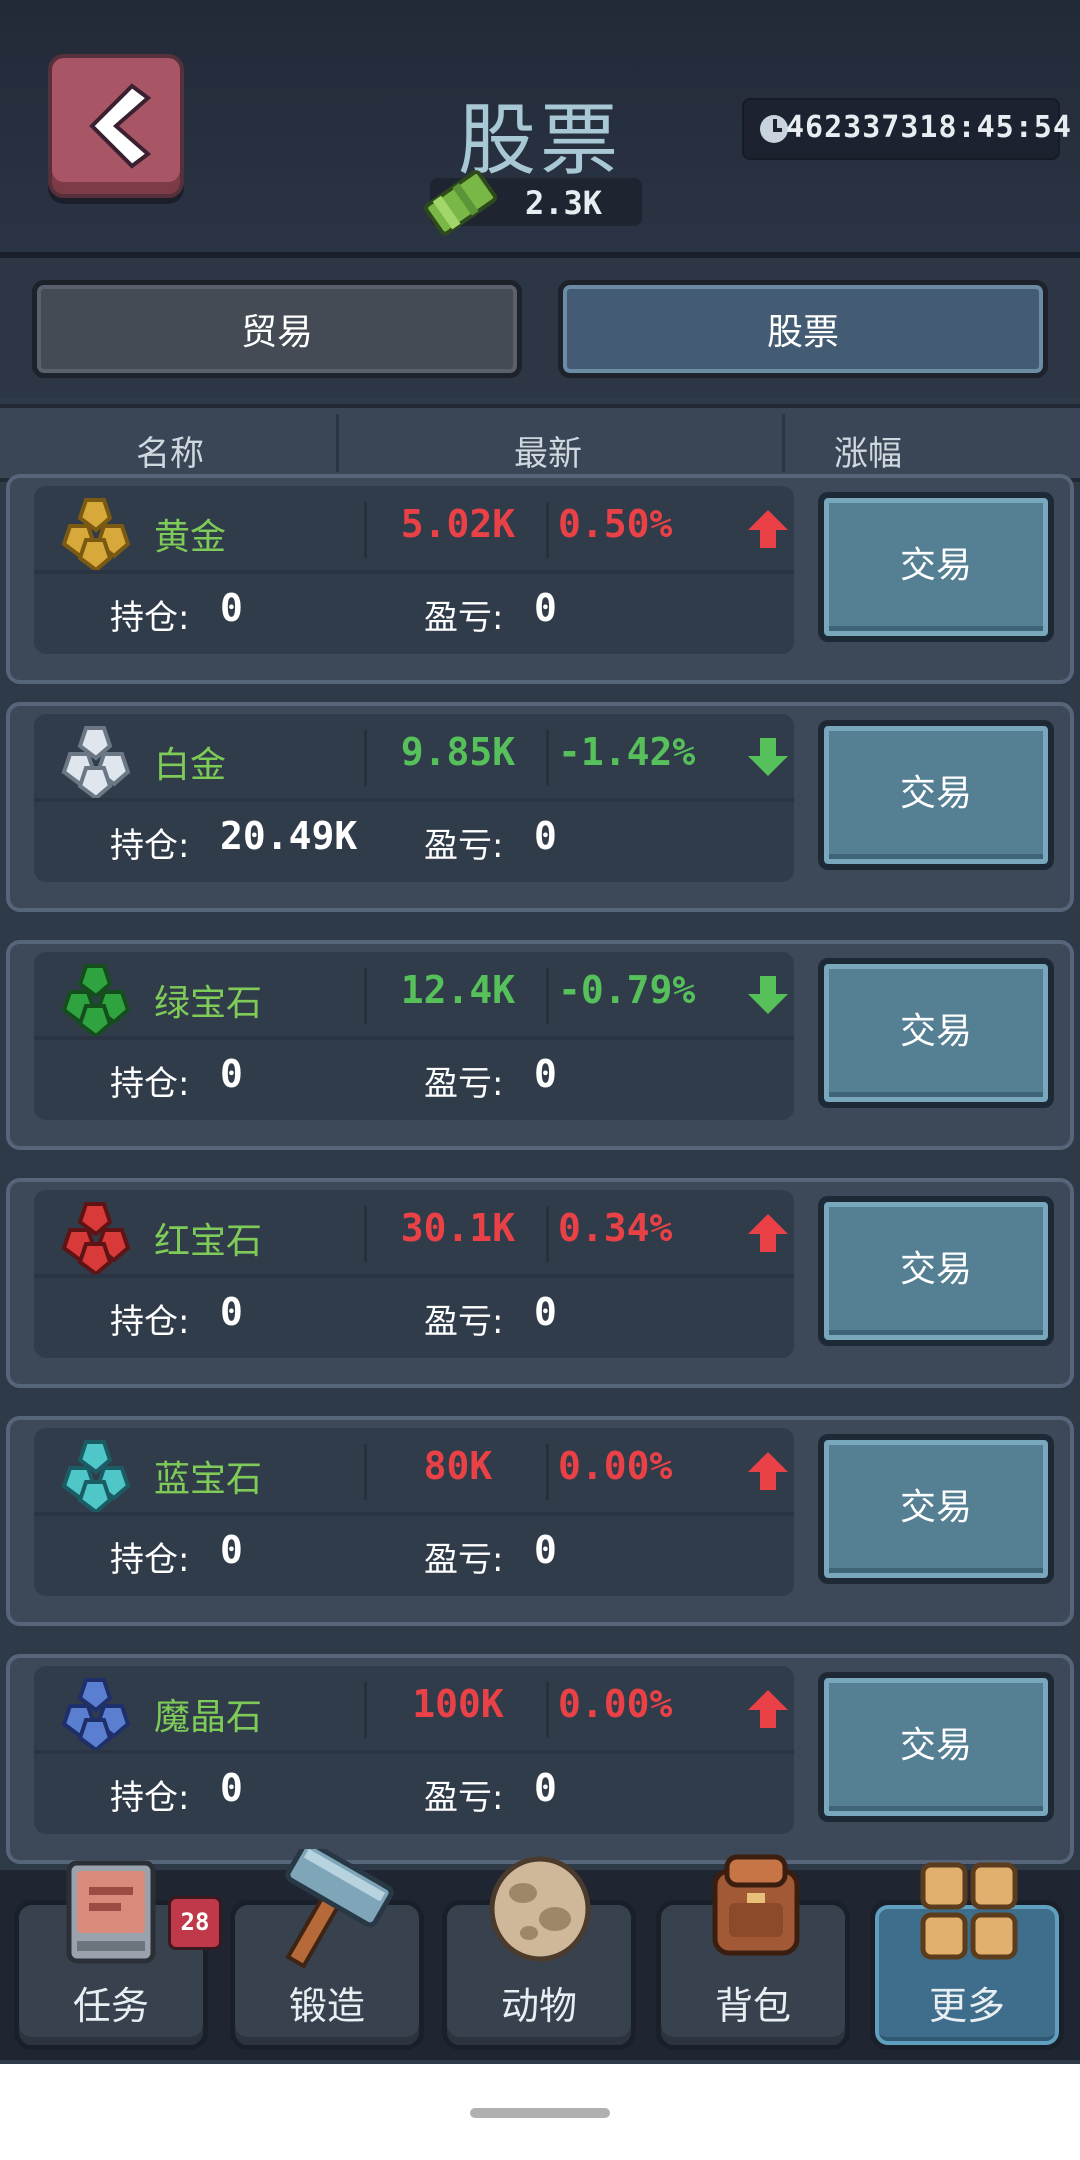 This screenshot has width=1080, height=2160. I want to click on stock-row: 魔晶石 100K 0.00% 持仓: 0 盈亏: 0 交易, so click(540, 1759).